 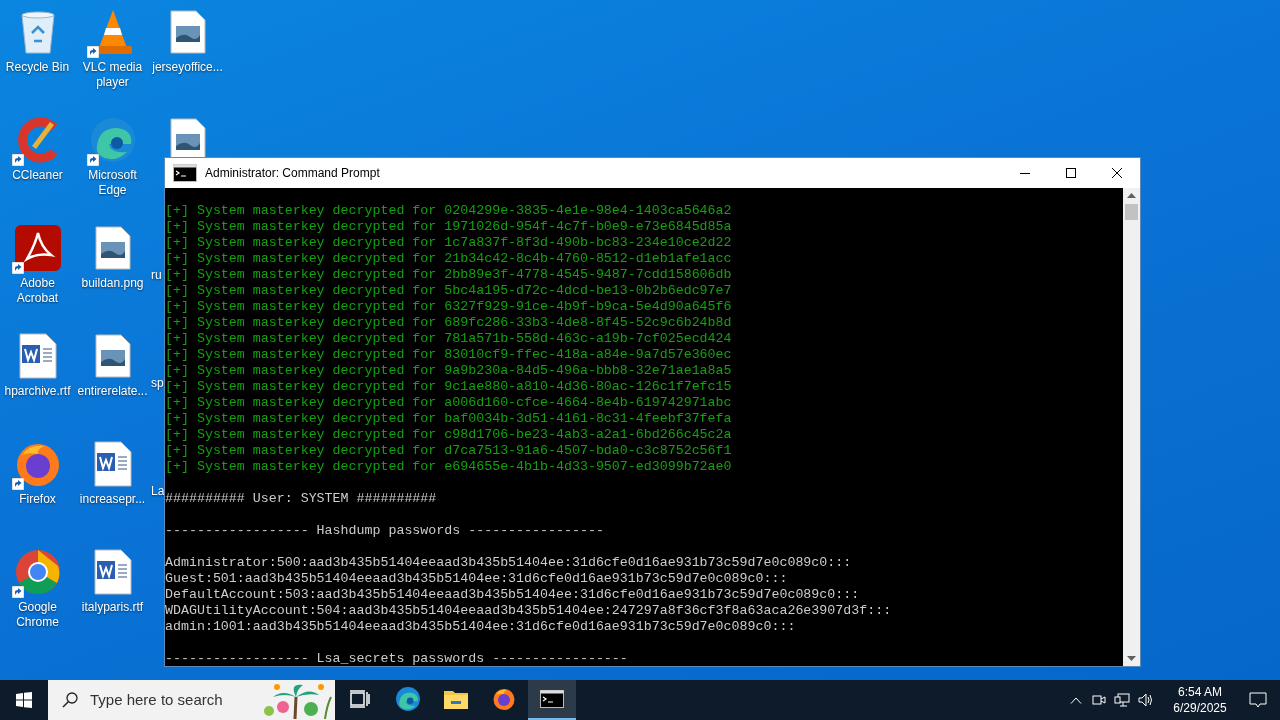 I want to click on maximize-icon, so click(x=1071, y=173).